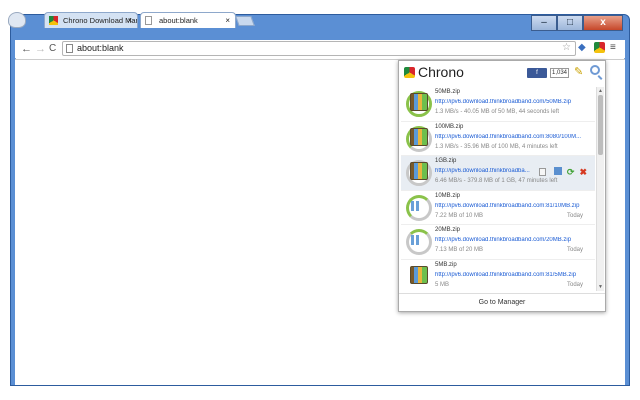  Describe the element at coordinates (583, 172) in the screenshot. I see `delete-icon: ✖` at that location.